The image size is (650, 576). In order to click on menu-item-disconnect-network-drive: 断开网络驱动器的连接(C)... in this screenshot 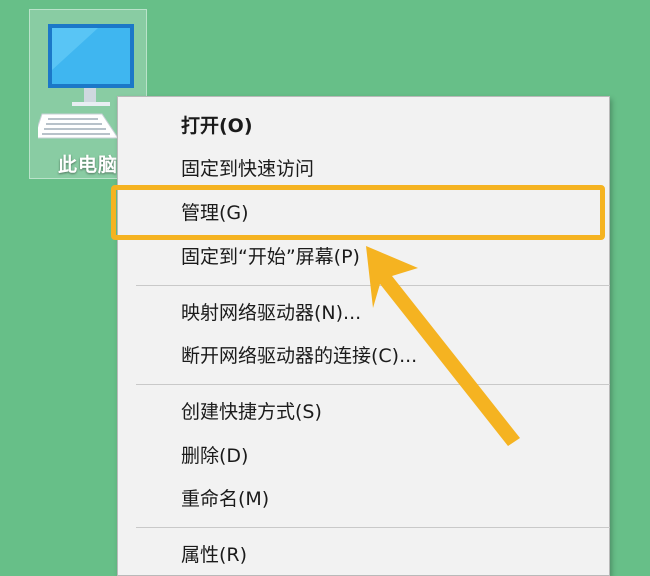, I will do `click(363, 356)`.